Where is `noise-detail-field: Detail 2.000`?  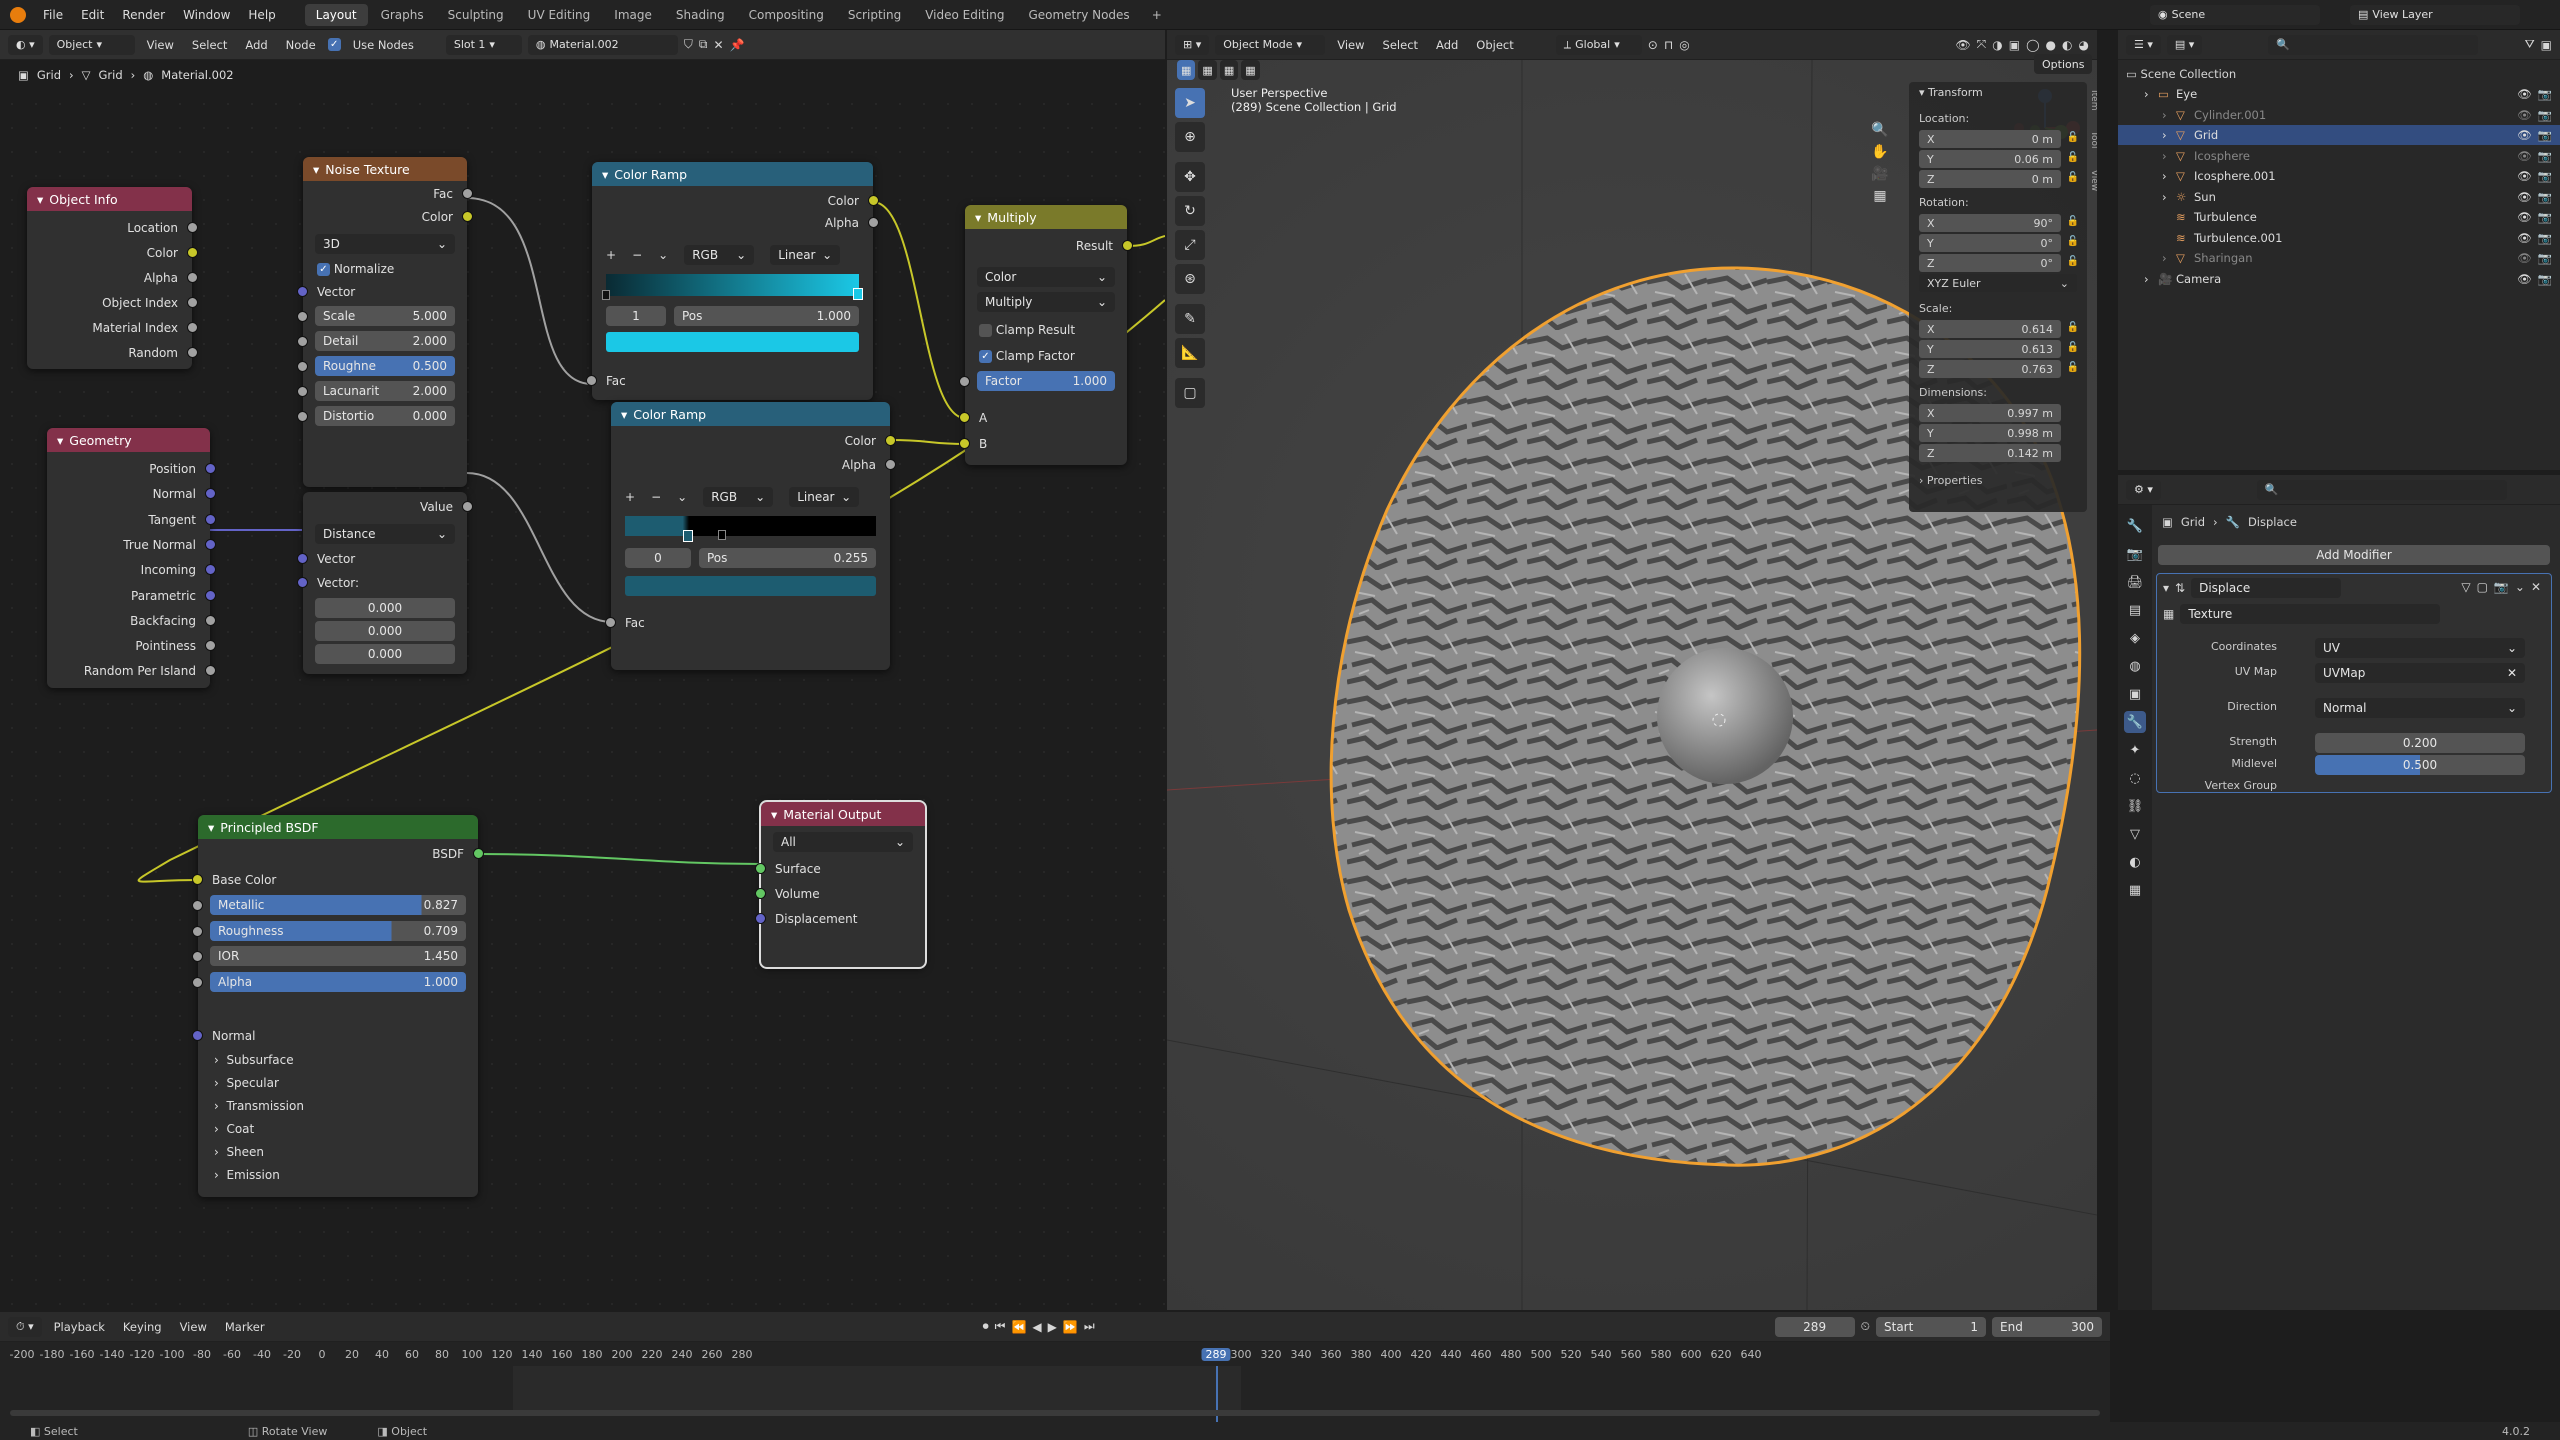
noise-detail-field: Detail 2.000 is located at coordinates (385, 341).